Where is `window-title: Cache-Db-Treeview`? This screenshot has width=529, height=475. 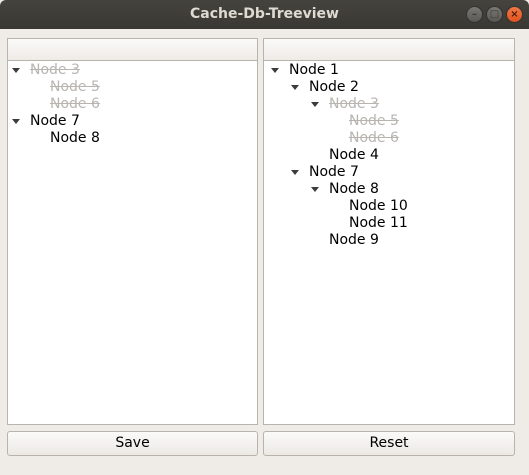
window-title: Cache-Db-Treeview is located at coordinates (264, 14).